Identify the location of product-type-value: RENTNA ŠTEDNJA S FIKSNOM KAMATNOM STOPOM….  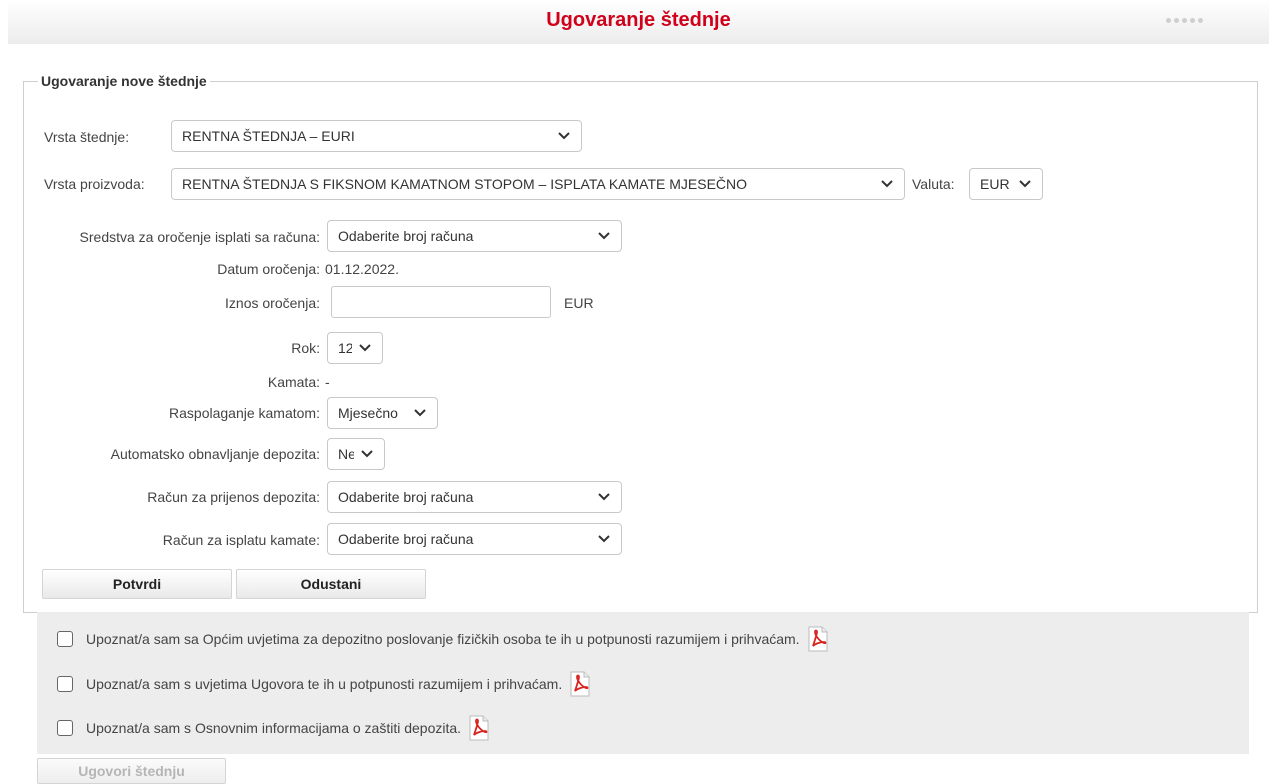
(465, 184).